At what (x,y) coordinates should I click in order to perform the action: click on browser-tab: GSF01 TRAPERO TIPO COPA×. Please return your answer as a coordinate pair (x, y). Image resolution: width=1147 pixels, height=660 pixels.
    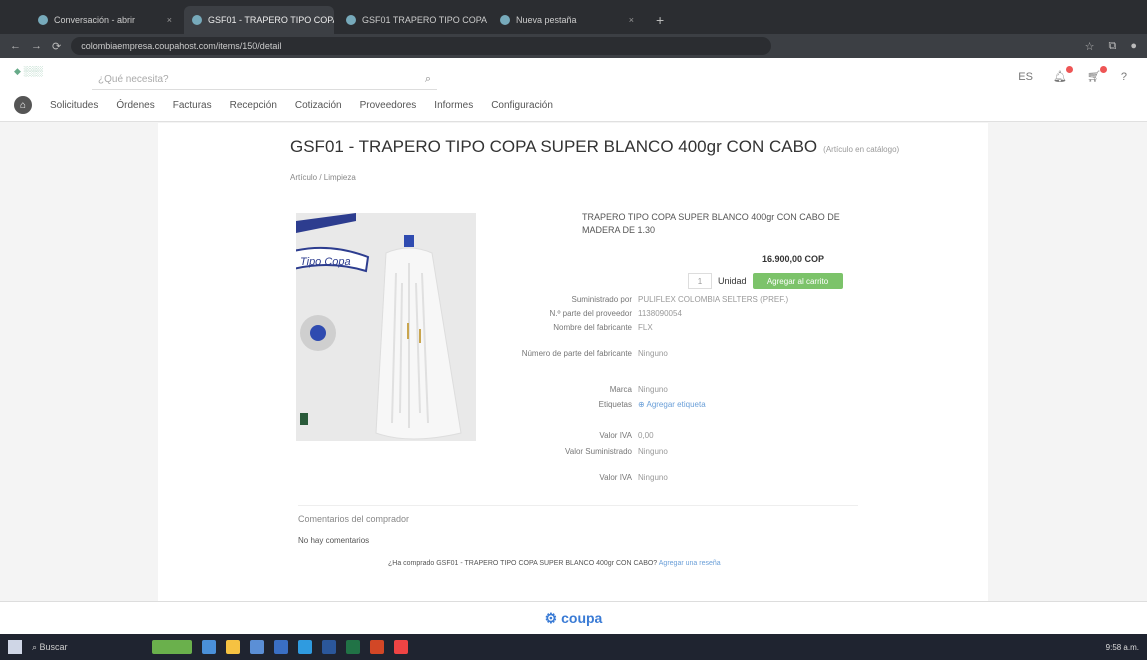
    Looking at the image, I should click on (413, 20).